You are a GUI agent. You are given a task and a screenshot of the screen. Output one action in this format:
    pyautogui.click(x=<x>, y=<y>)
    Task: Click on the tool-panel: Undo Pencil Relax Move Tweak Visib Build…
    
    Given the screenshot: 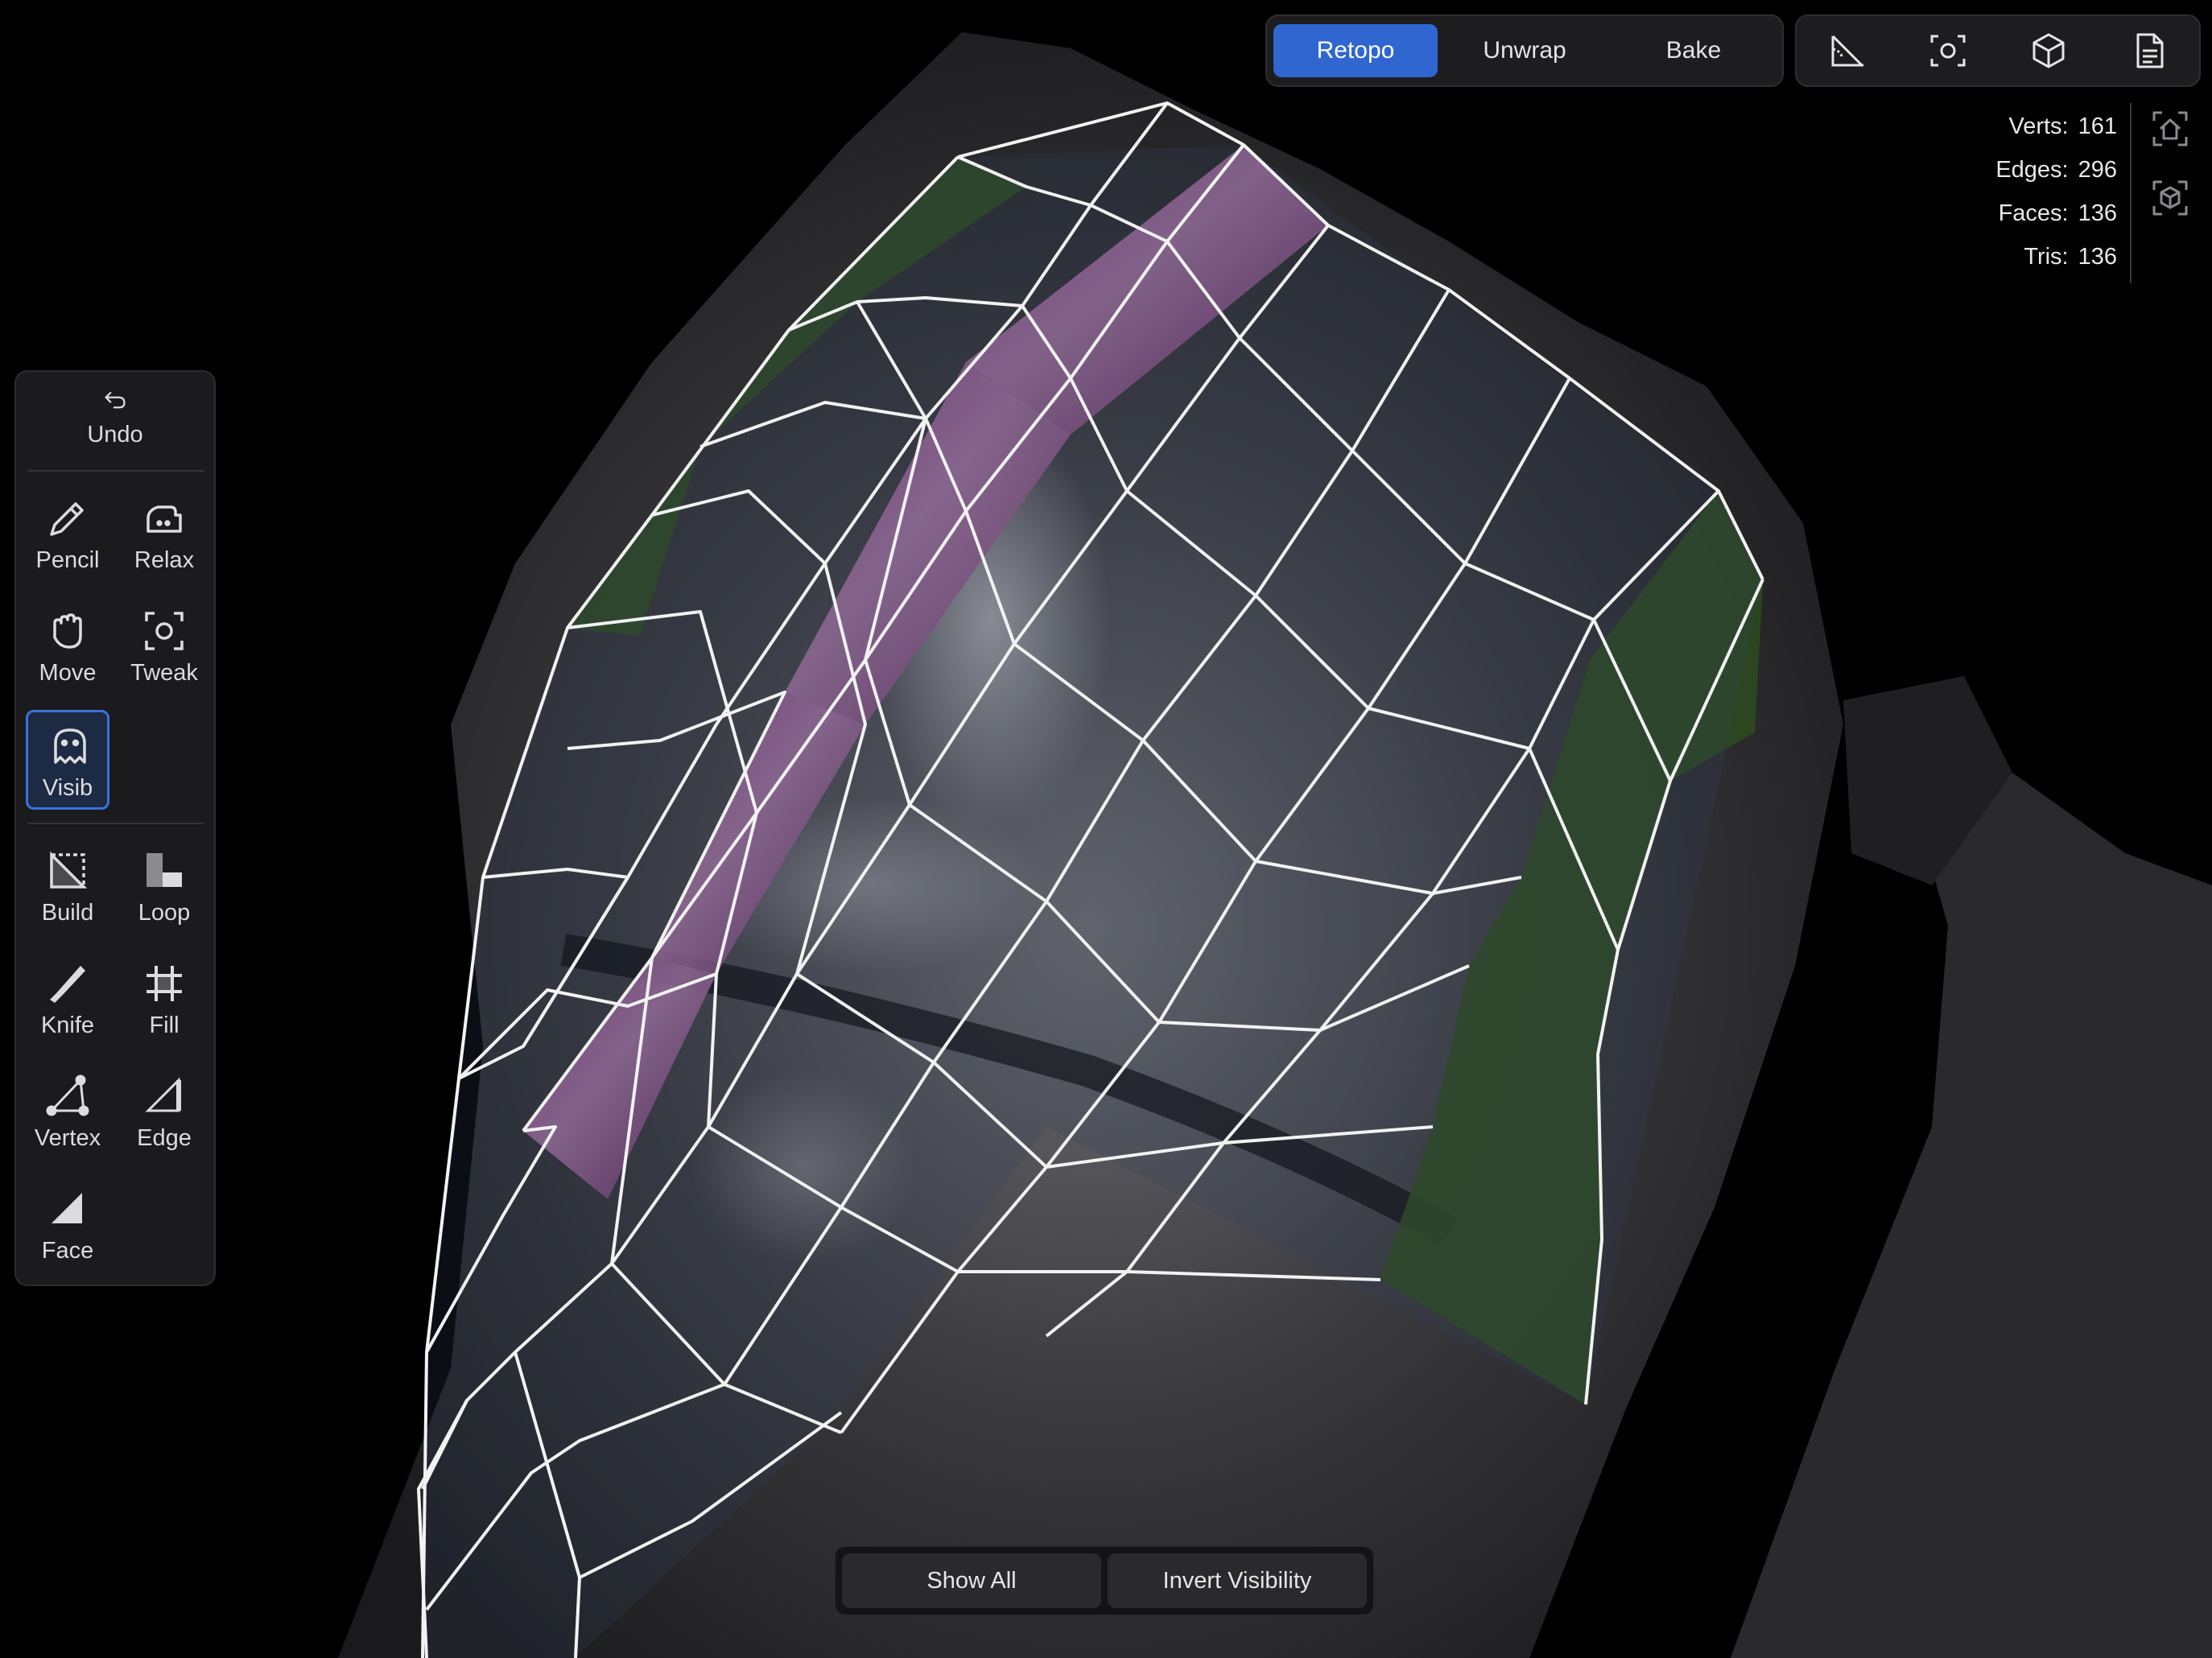 What is the action you would take?
    pyautogui.click(x=115, y=828)
    